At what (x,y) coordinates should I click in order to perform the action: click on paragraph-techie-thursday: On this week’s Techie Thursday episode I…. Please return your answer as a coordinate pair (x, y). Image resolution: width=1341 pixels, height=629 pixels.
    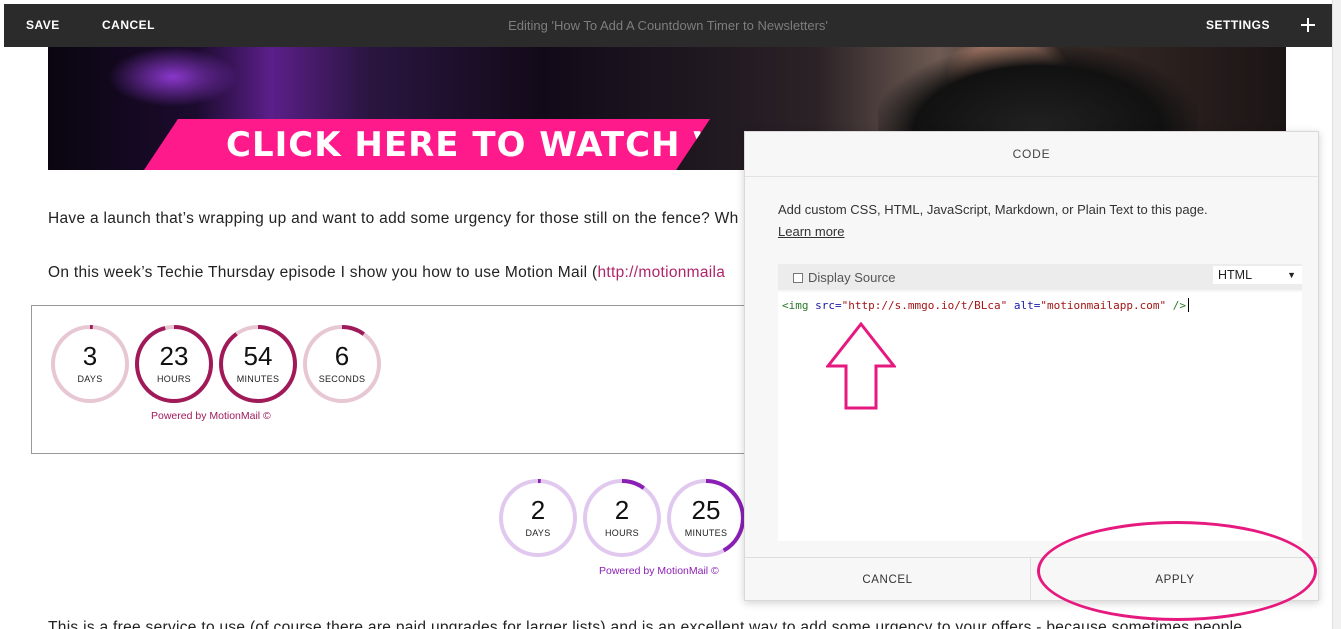
    Looking at the image, I should click on (386, 273).